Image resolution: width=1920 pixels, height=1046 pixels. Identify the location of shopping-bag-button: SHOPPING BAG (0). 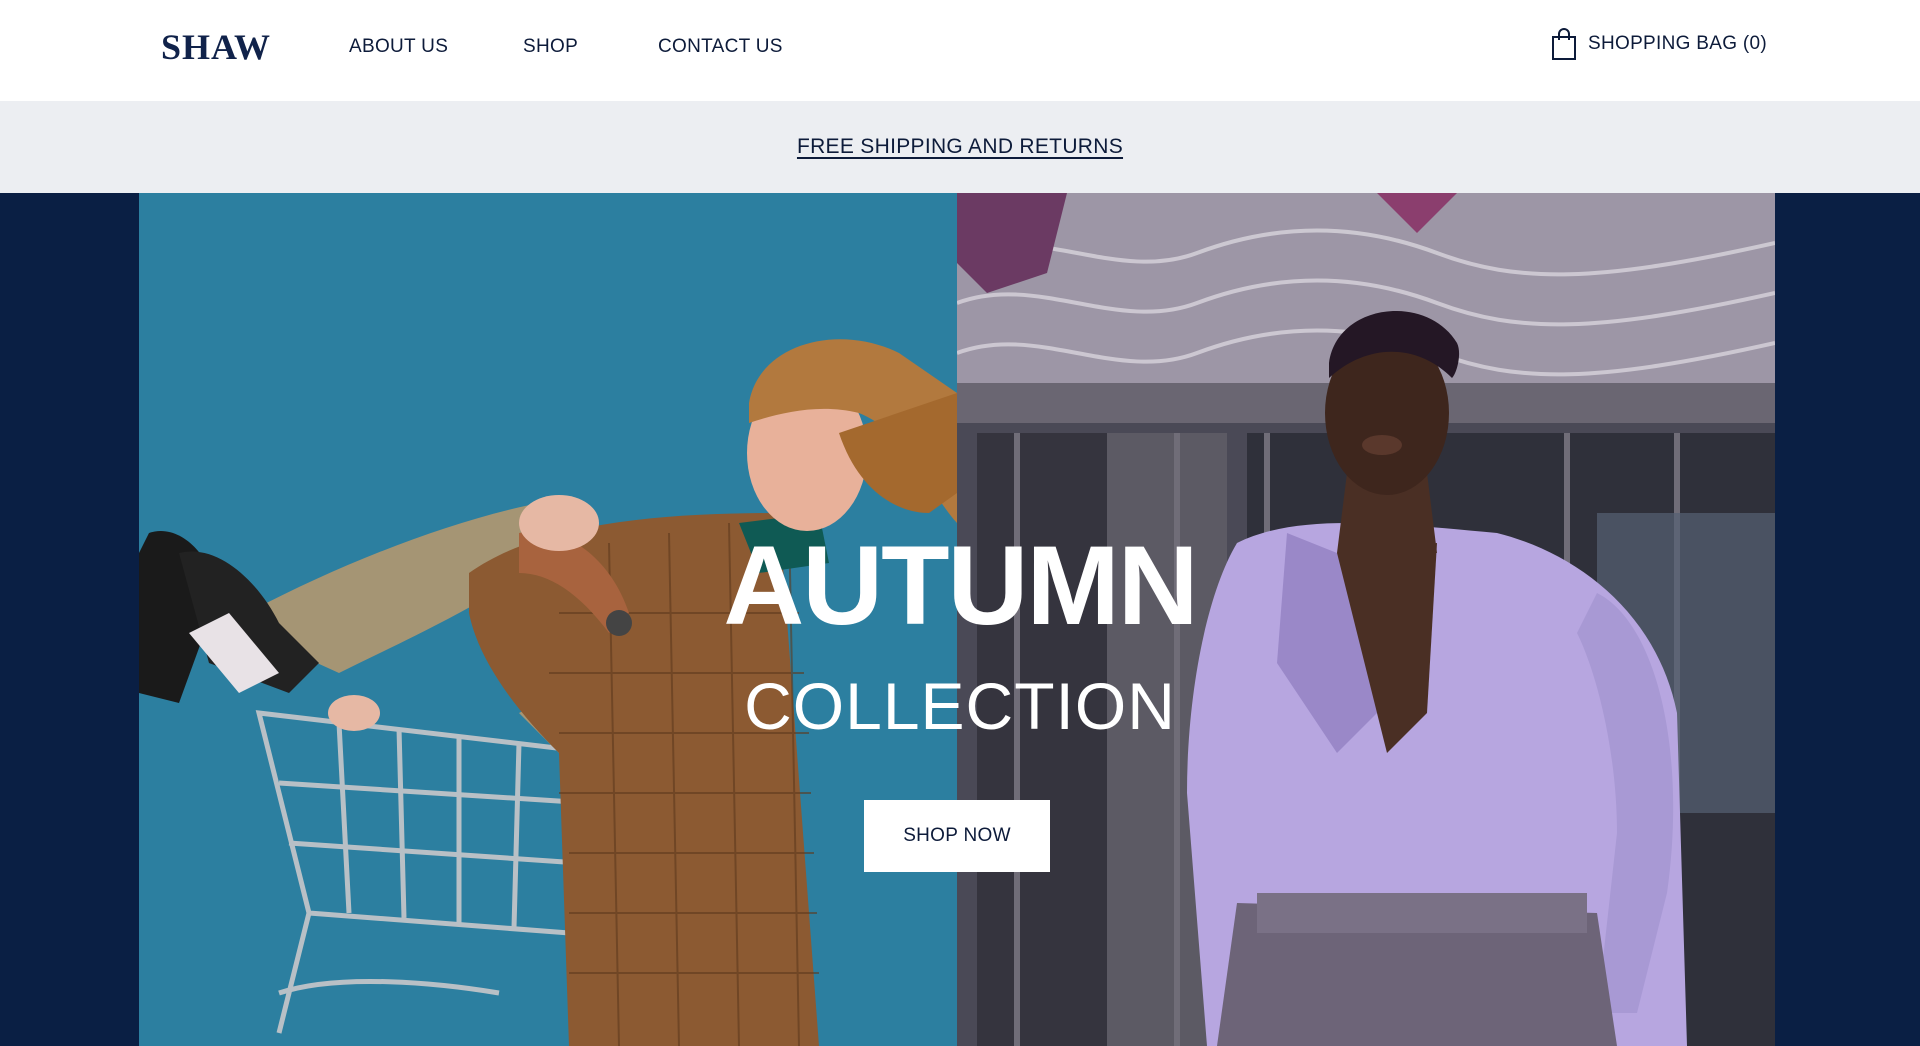
(1658, 44).